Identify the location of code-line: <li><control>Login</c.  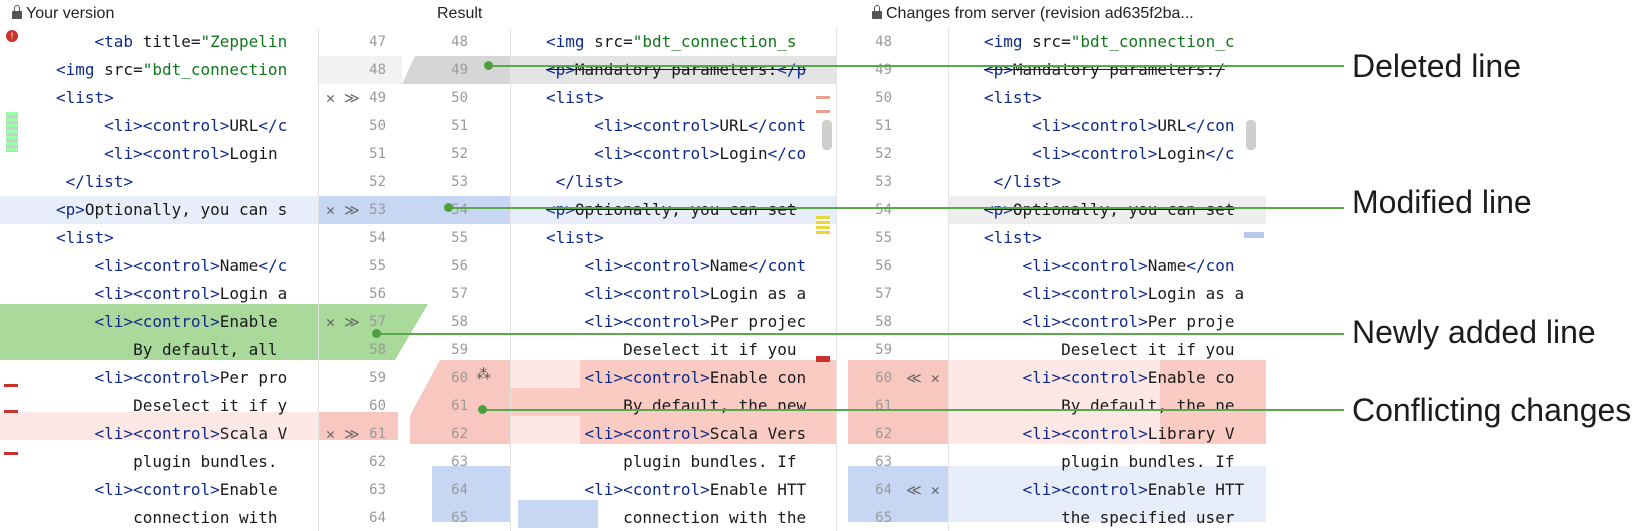
(1133, 153).